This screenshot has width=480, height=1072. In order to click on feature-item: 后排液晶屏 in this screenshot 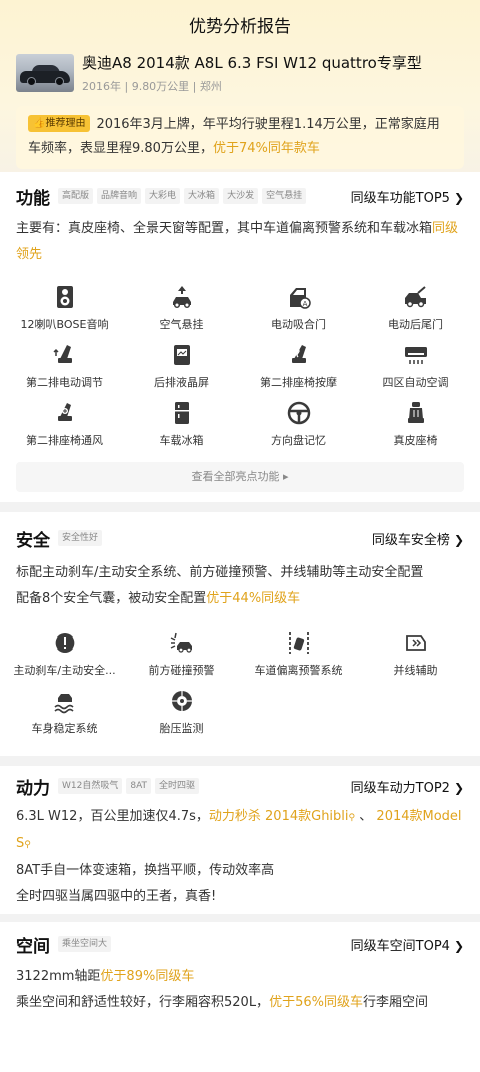, I will do `click(181, 371)`.